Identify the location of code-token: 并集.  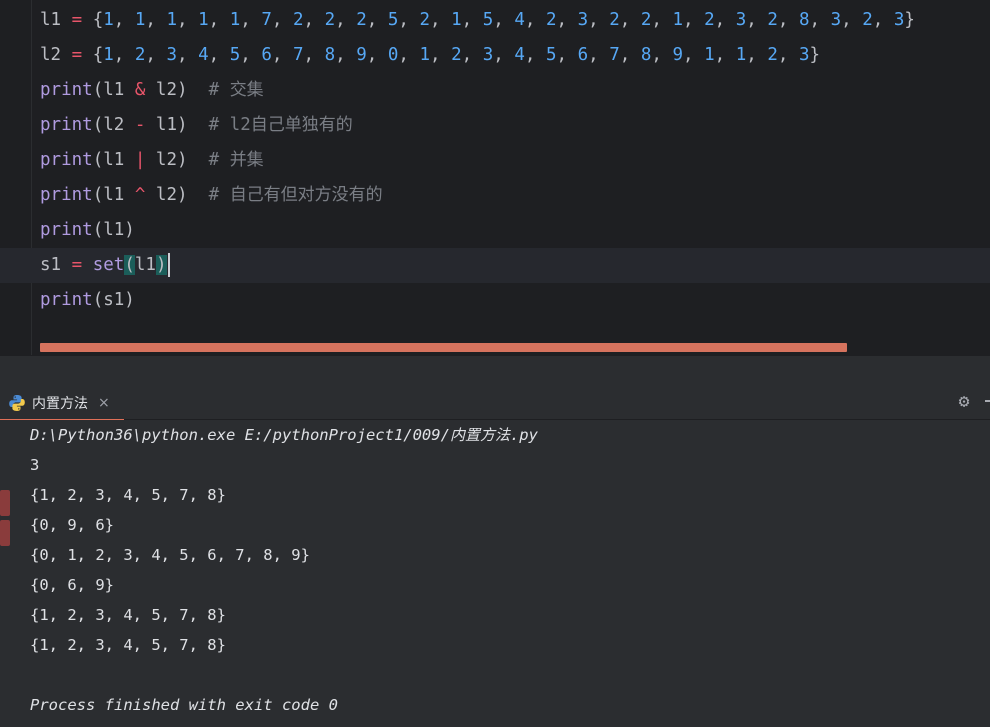
(246, 160).